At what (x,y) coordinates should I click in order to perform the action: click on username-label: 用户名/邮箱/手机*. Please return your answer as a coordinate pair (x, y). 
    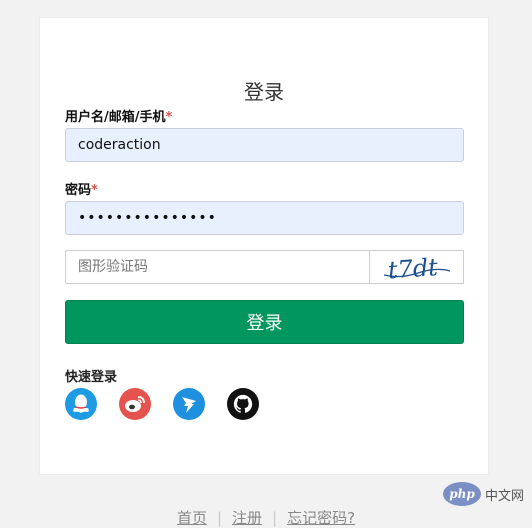
    Looking at the image, I should click on (118, 115).